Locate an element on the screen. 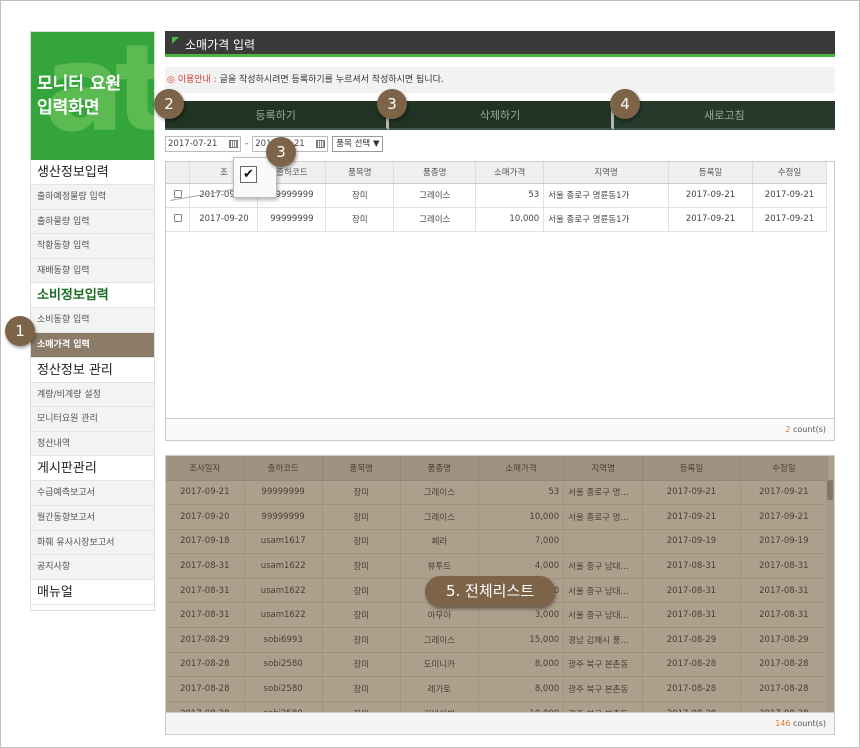 Image resolution: width=860 pixels, height=748 pixels. table-header-row: 조사일자 출하코드 품목명 품종명 소매가격 지역명 등록일 수정일 is located at coordinates (497, 468).